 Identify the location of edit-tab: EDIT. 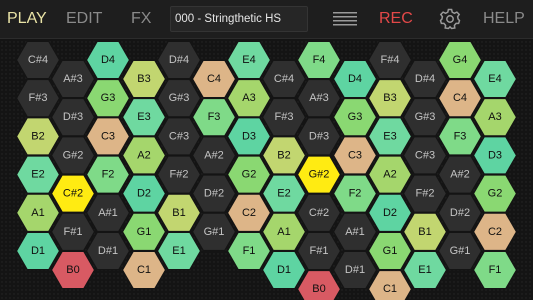
(84, 19).